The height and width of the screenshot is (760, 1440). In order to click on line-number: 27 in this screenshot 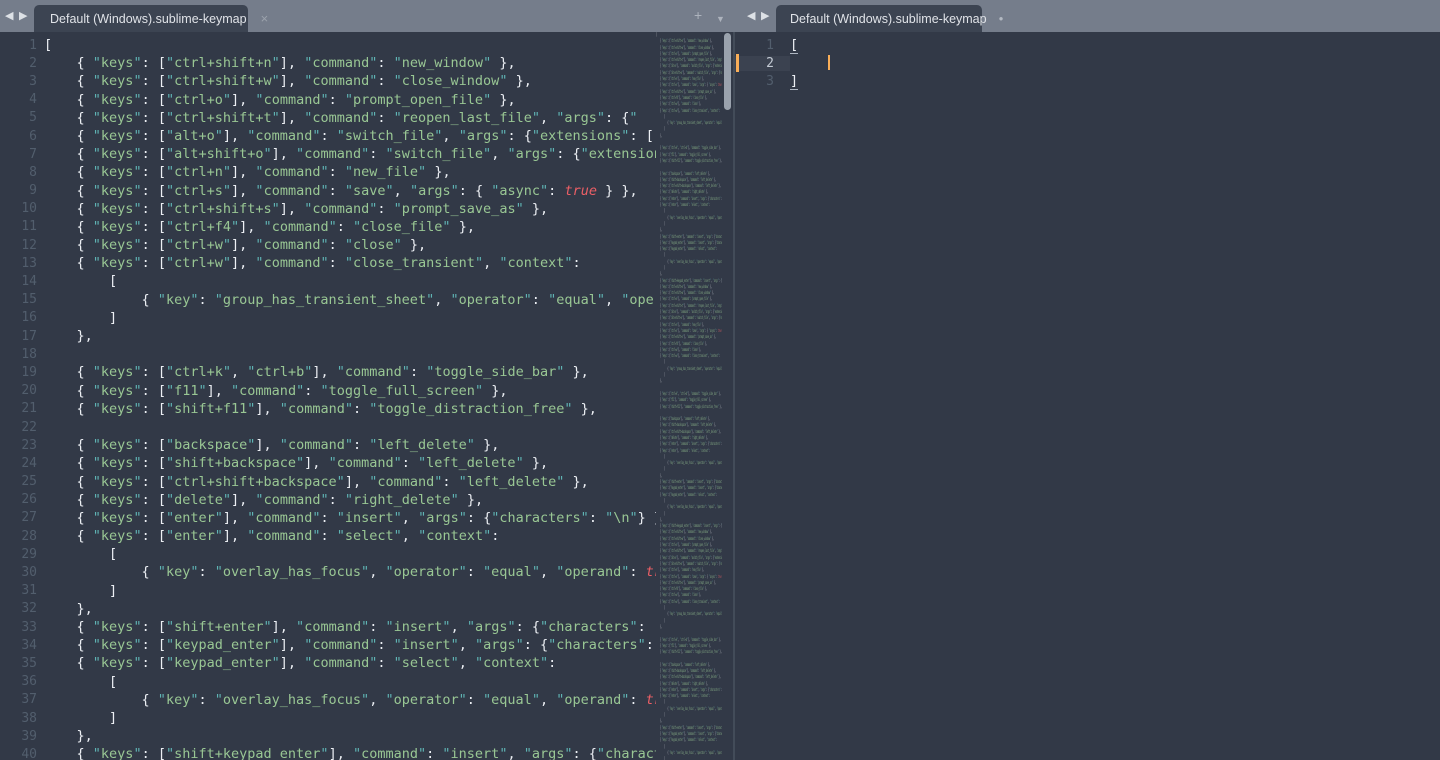, I will do `click(29, 518)`.